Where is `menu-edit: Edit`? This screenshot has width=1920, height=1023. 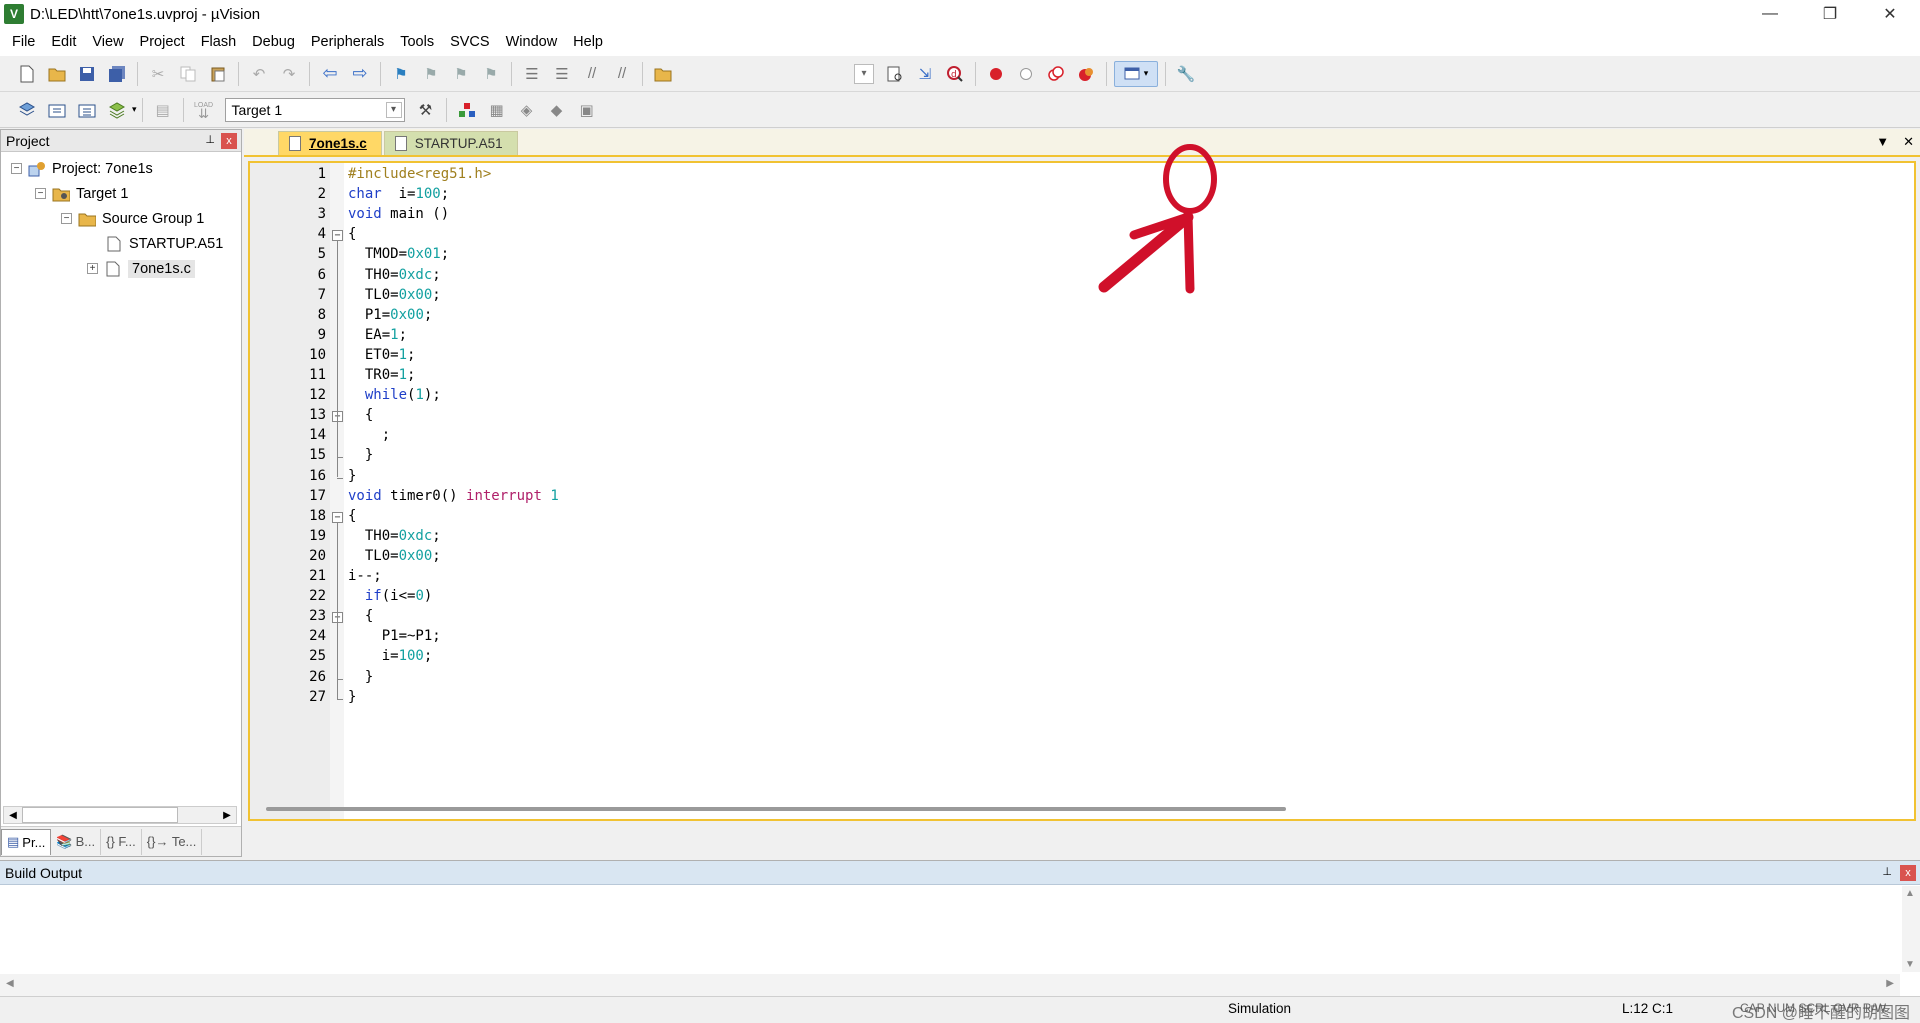 menu-edit: Edit is located at coordinates (63, 42).